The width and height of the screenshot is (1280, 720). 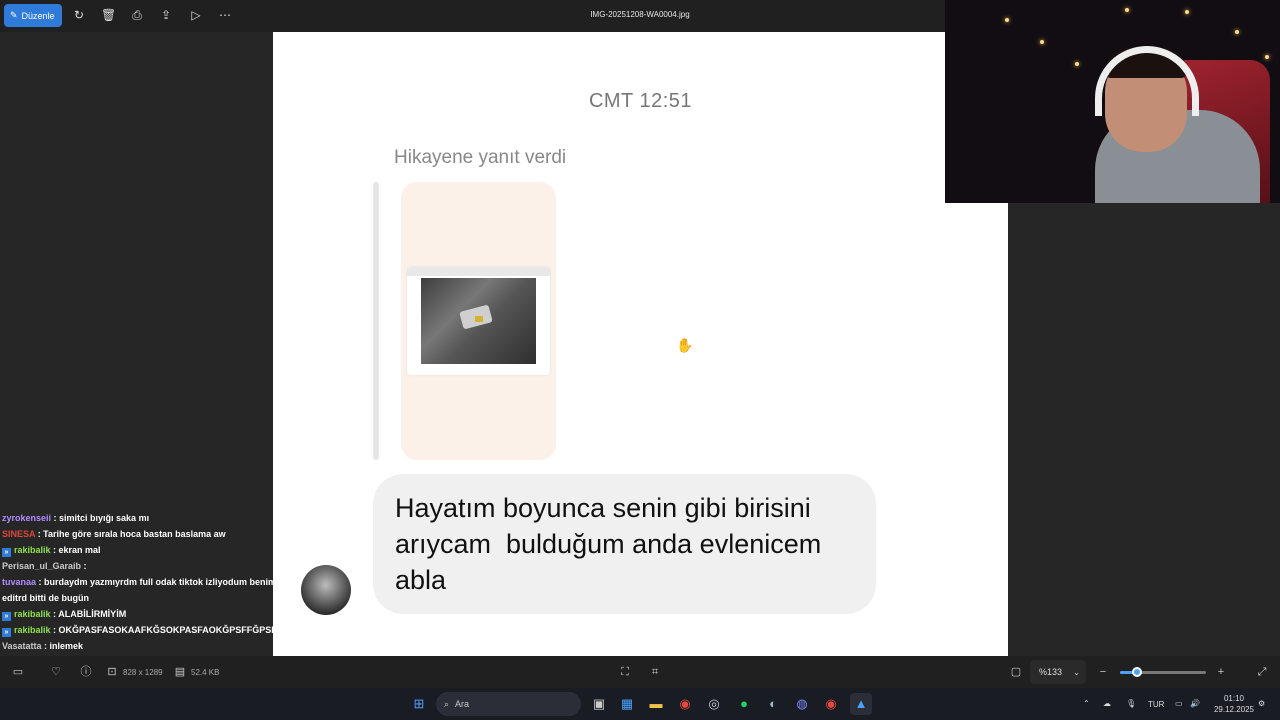 I want to click on zoom-value: %133, so click(x=1051, y=672).